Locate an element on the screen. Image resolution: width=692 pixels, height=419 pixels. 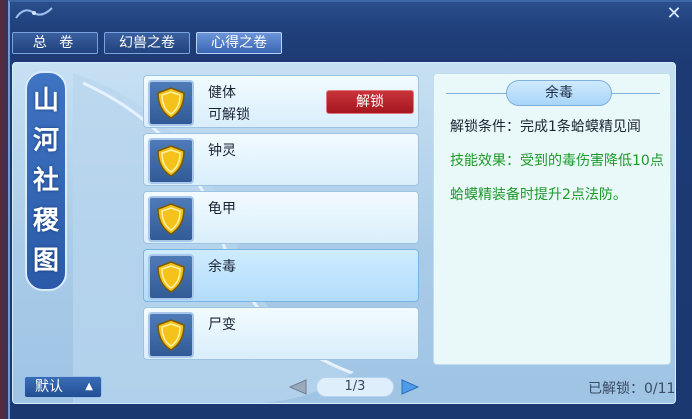
banner-char-3: 社 is located at coordinates (45, 181).